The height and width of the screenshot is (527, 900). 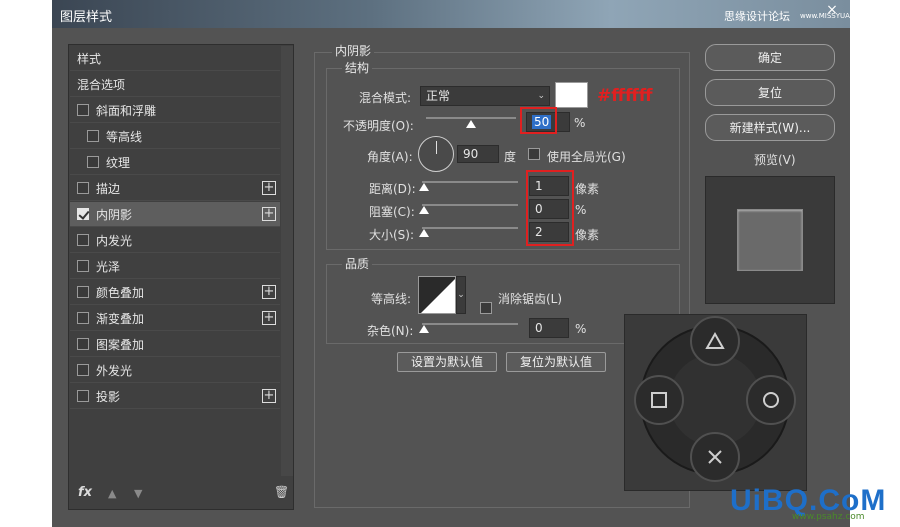 I want to click on structure-title: 结构, so click(x=357, y=67).